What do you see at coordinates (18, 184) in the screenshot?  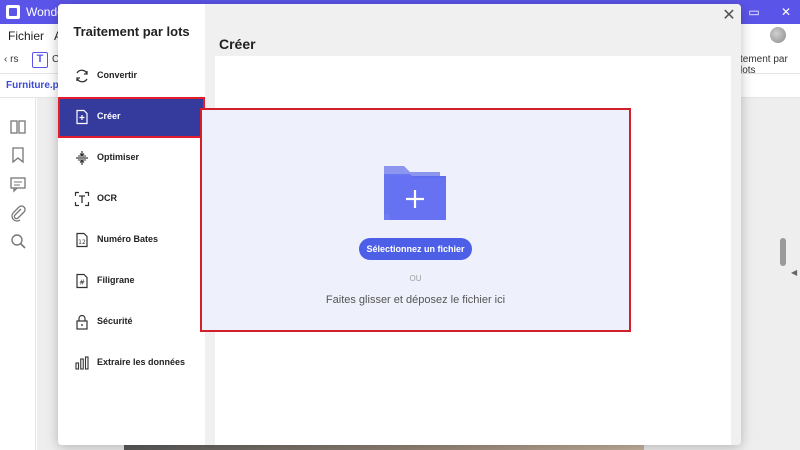 I see `comment-icon` at bounding box center [18, 184].